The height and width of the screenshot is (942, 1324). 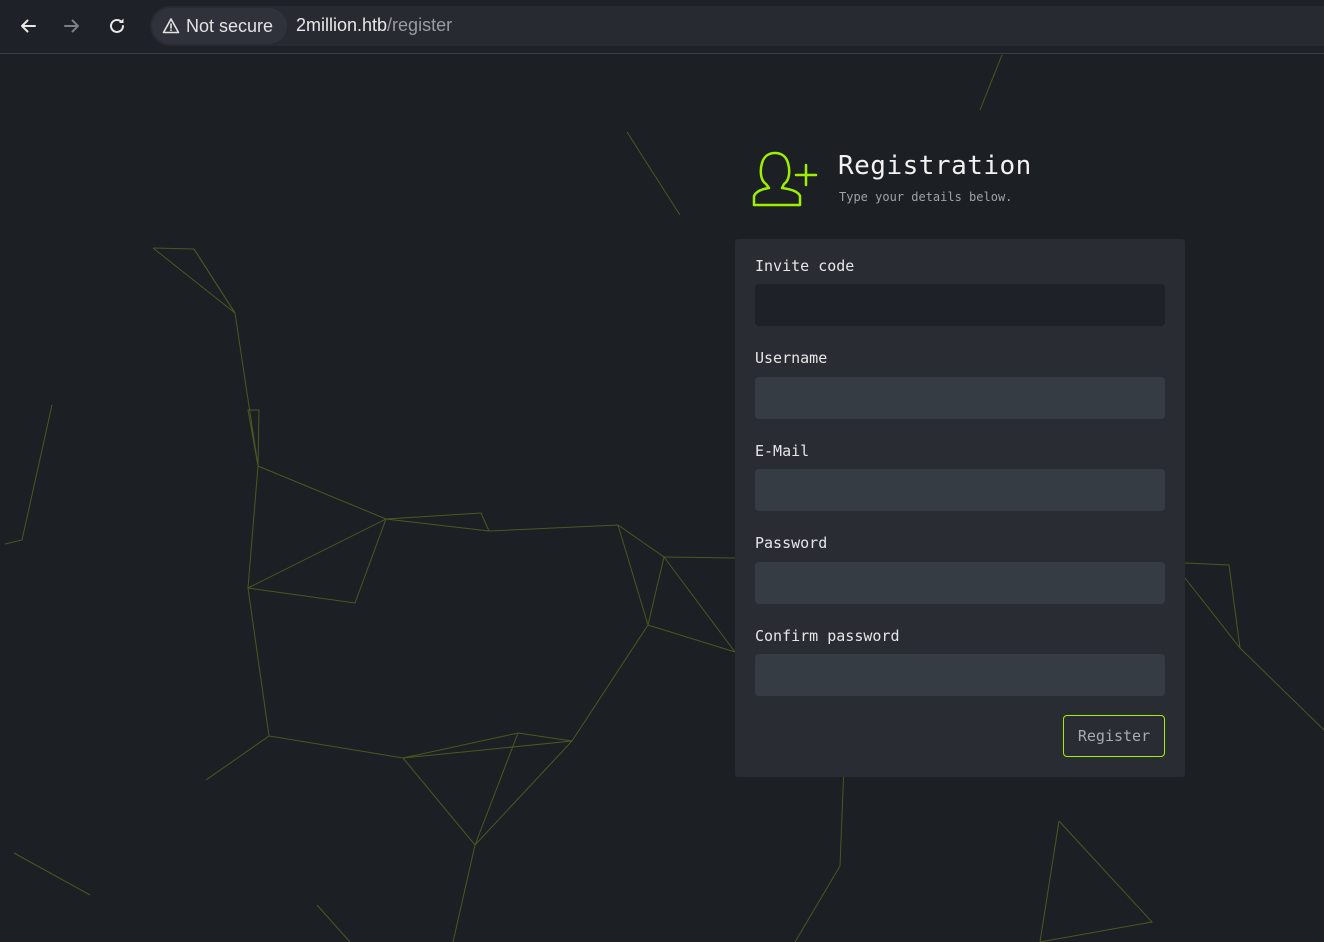 I want to click on reload-icon, so click(x=117, y=25).